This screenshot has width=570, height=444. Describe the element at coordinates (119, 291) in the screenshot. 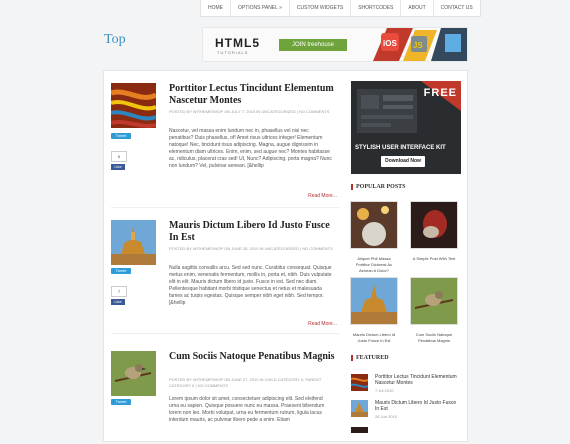

I see `facebook-count: 7` at that location.